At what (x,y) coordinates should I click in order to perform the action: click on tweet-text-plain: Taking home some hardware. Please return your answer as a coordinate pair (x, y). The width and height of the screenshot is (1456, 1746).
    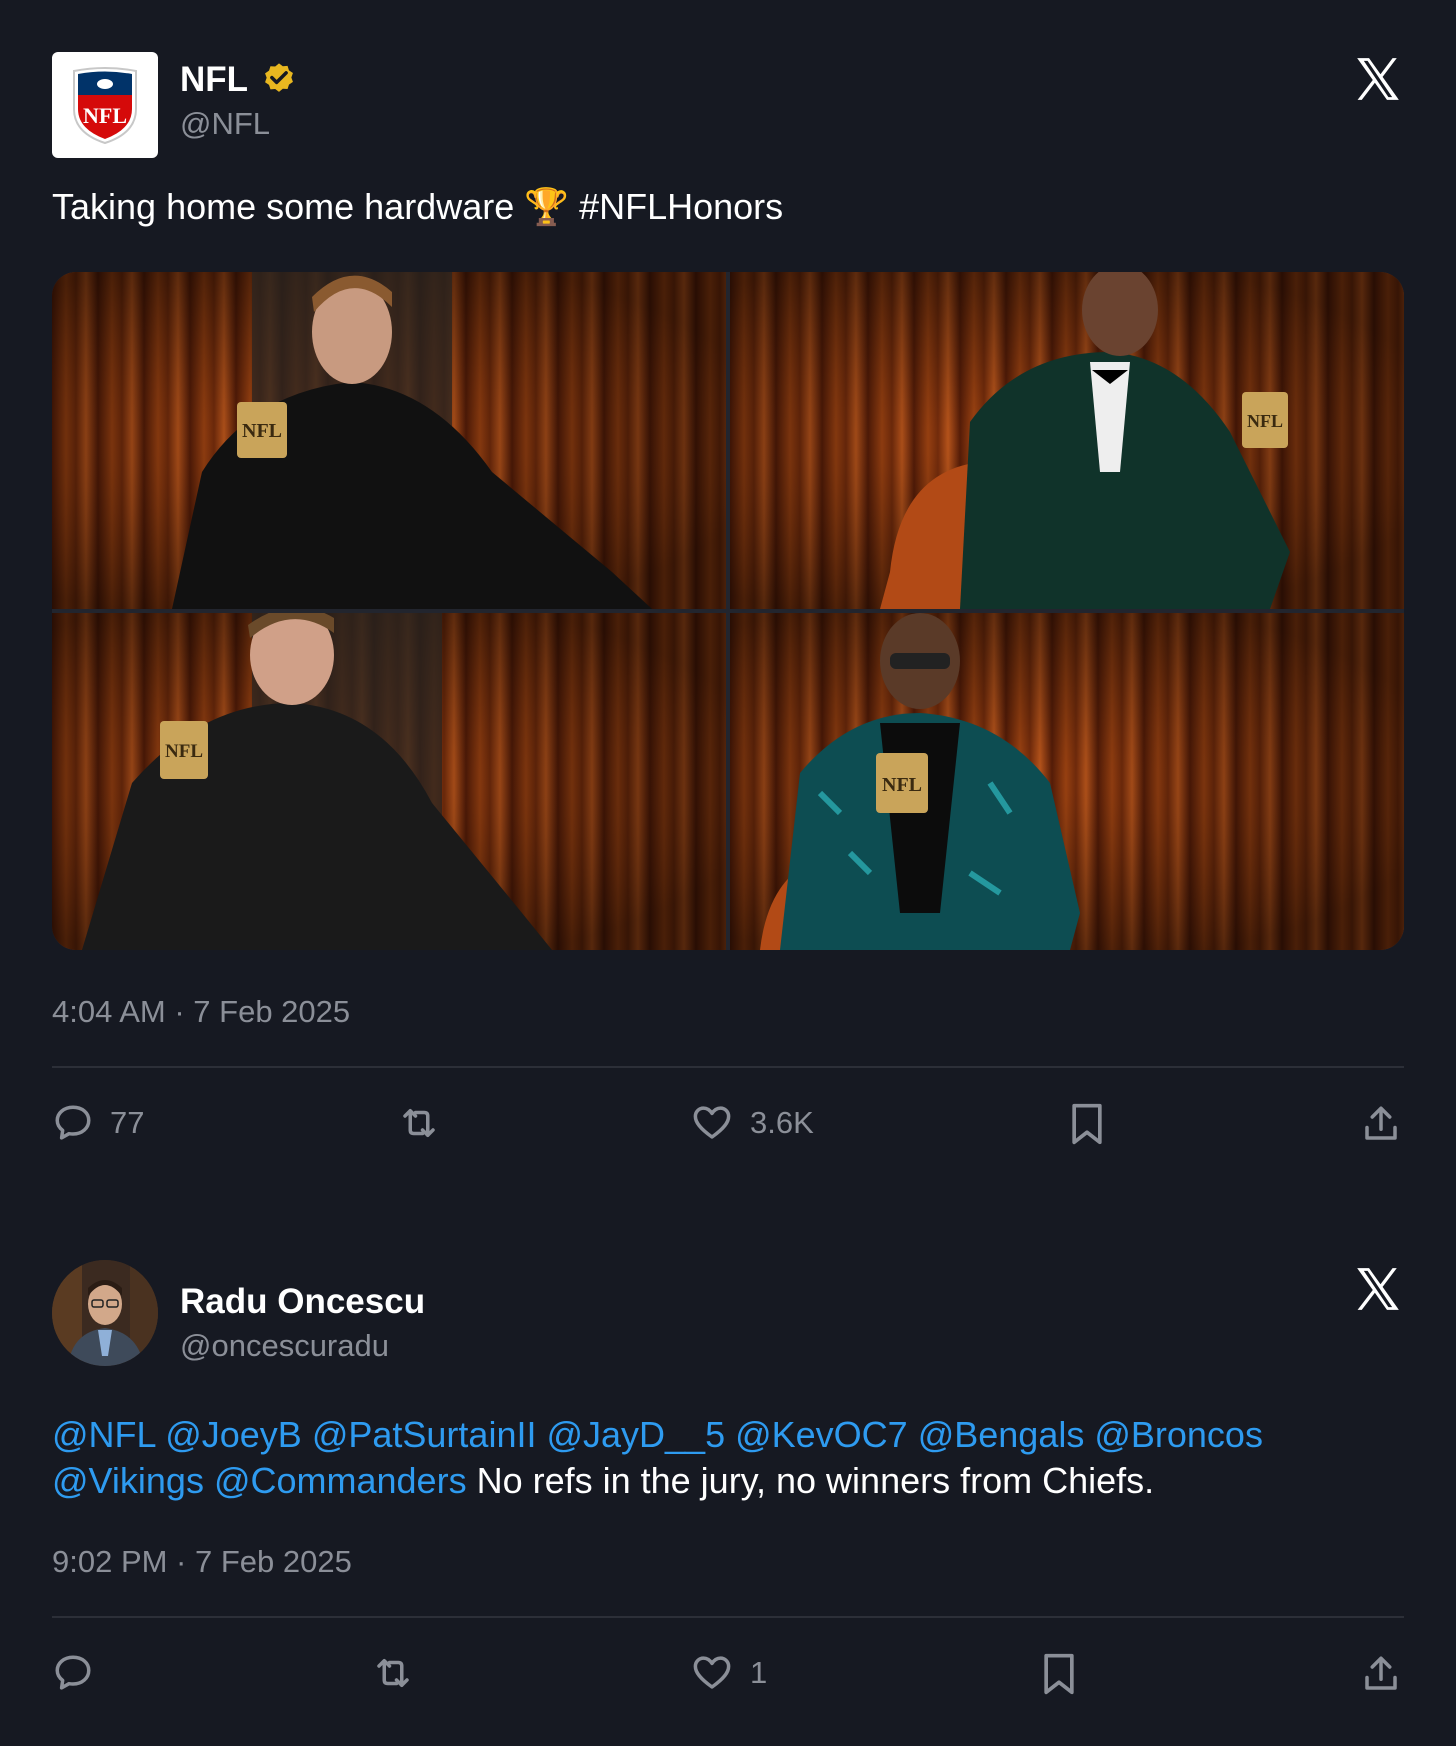
    Looking at the image, I should click on (288, 206).